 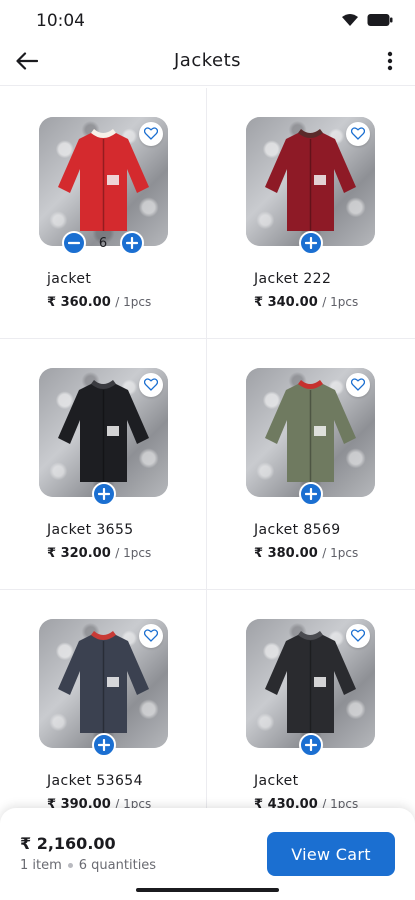 I want to click on product-name: Jacket, so click(x=276, y=781).